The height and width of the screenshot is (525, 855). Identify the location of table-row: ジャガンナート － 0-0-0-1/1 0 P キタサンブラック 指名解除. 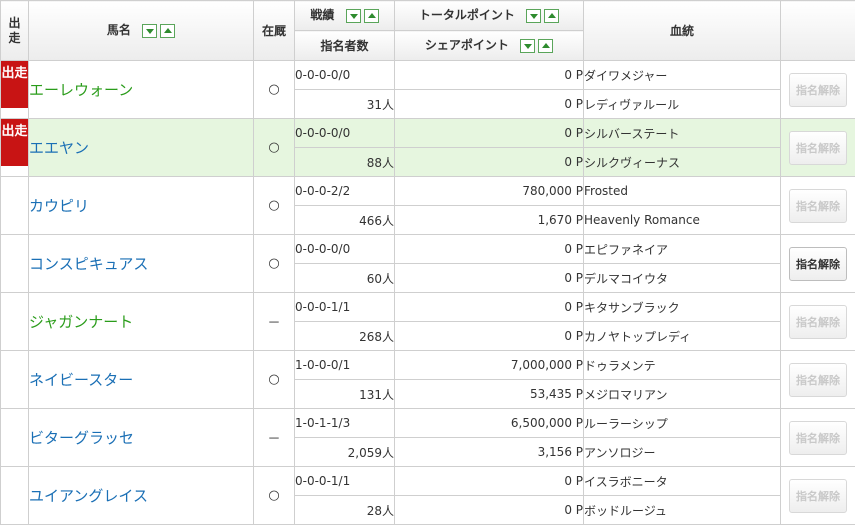
(428, 307).